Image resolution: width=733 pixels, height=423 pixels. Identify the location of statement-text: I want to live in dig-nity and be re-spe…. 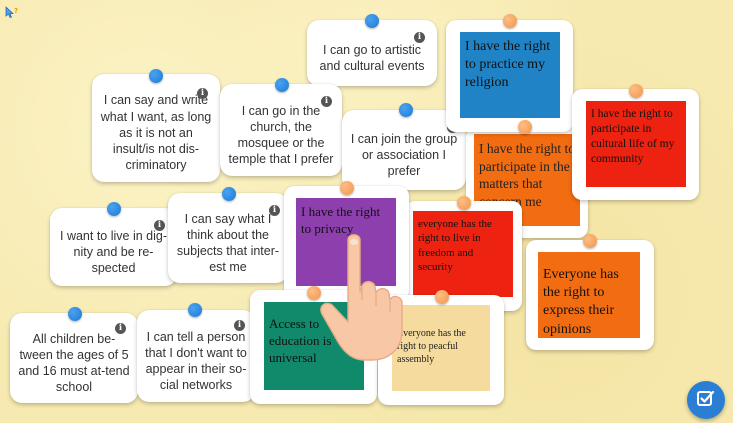
(113, 252).